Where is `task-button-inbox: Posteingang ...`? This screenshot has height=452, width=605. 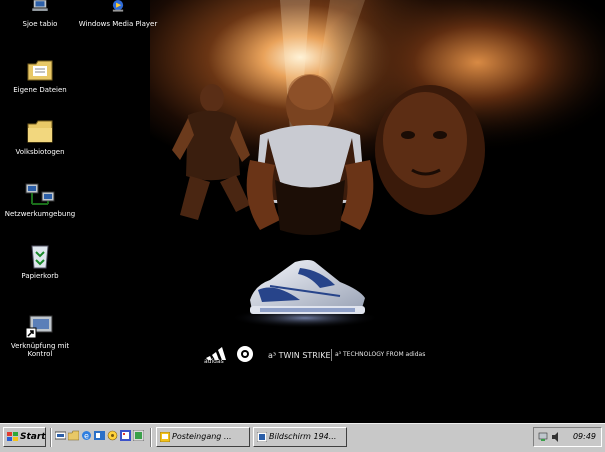 task-button-inbox: Posteingang ... is located at coordinates (203, 437).